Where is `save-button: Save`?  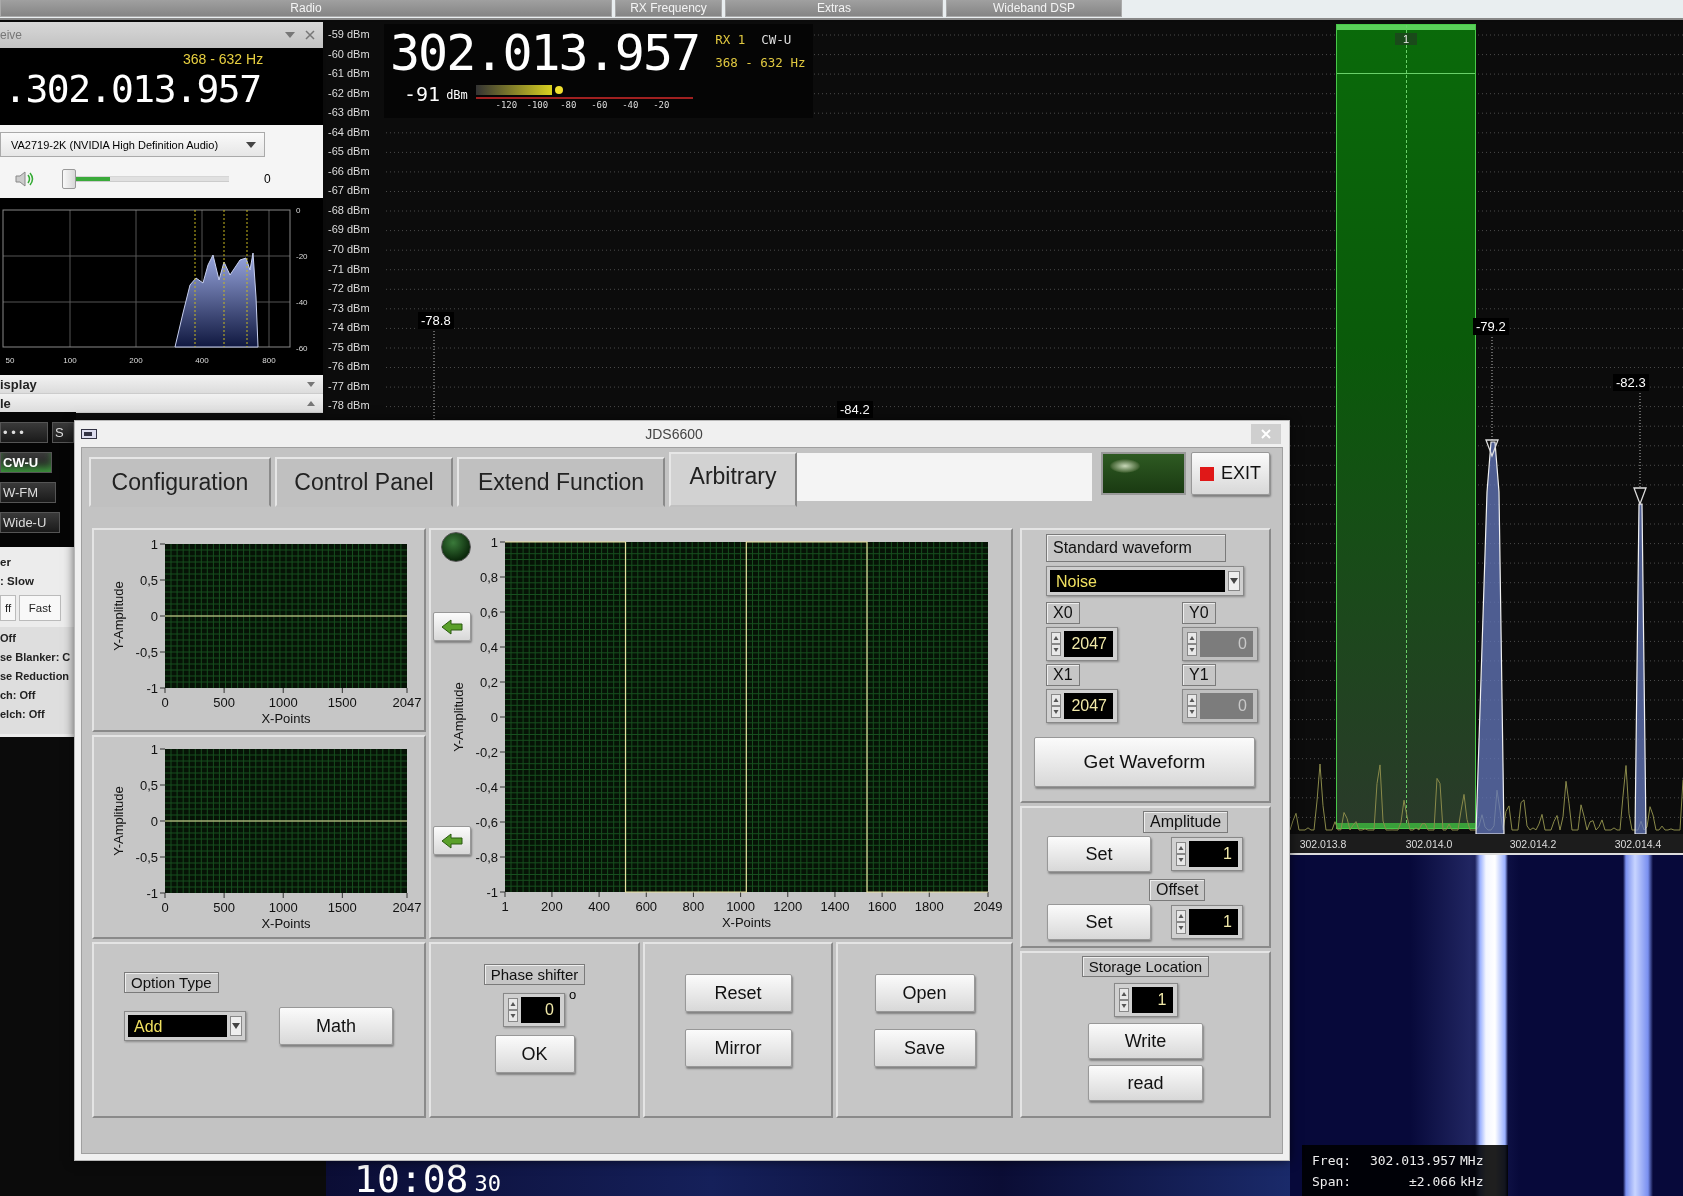
save-button: Save is located at coordinates (924, 1048).